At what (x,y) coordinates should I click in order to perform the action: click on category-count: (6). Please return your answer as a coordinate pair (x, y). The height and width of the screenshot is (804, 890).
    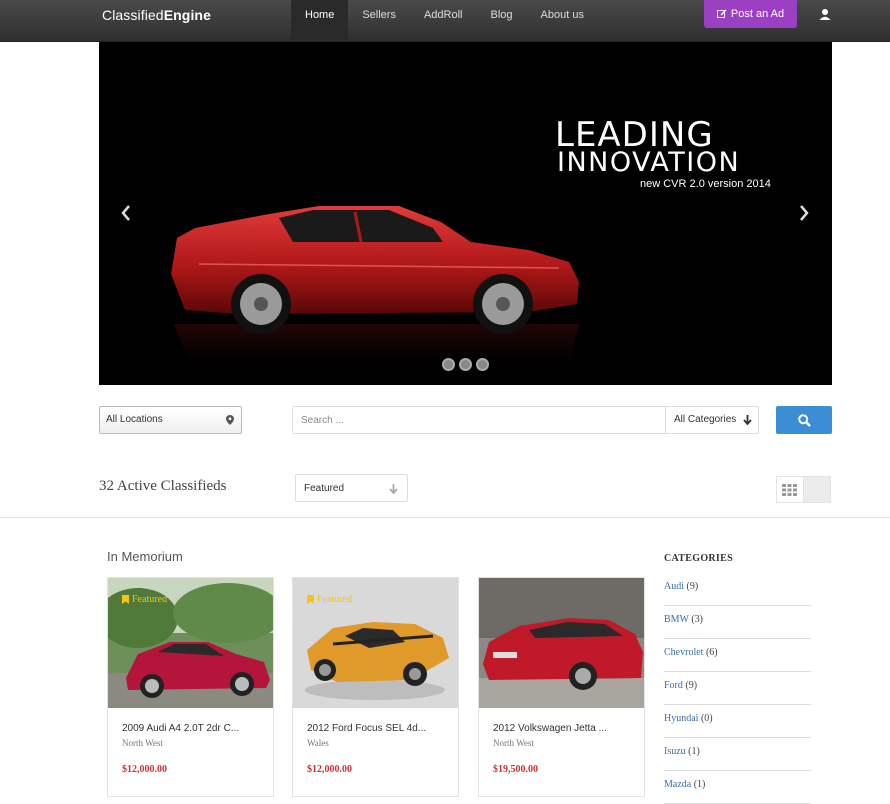
    Looking at the image, I should click on (711, 652).